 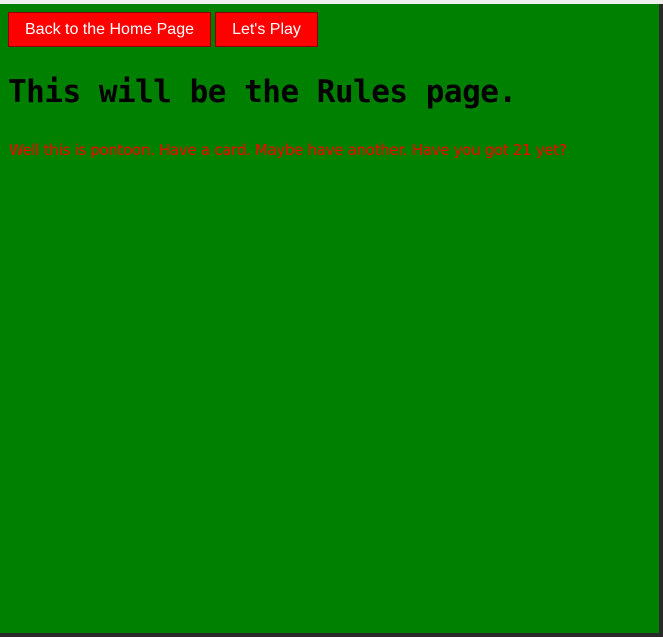 What do you see at coordinates (266, 29) in the screenshot?
I see `lets-play-button: Let's Play` at bounding box center [266, 29].